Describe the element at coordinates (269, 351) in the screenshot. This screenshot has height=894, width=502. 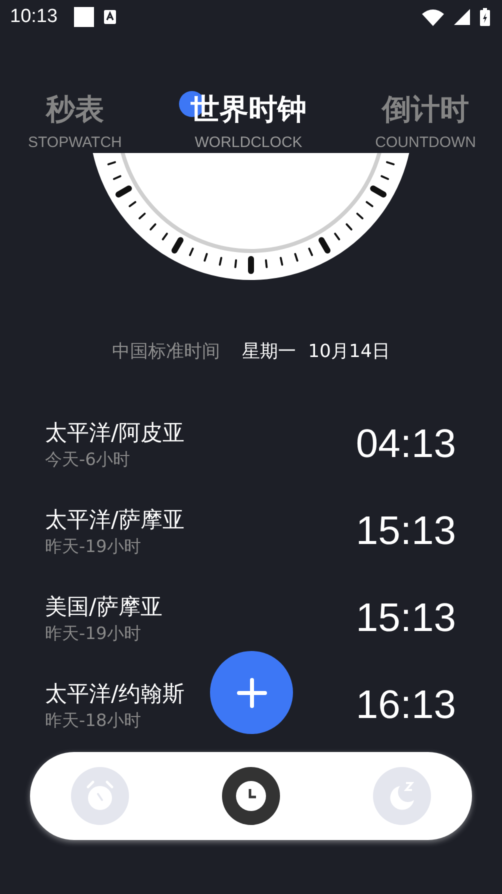
I see `weekday-text: 星期一` at that location.